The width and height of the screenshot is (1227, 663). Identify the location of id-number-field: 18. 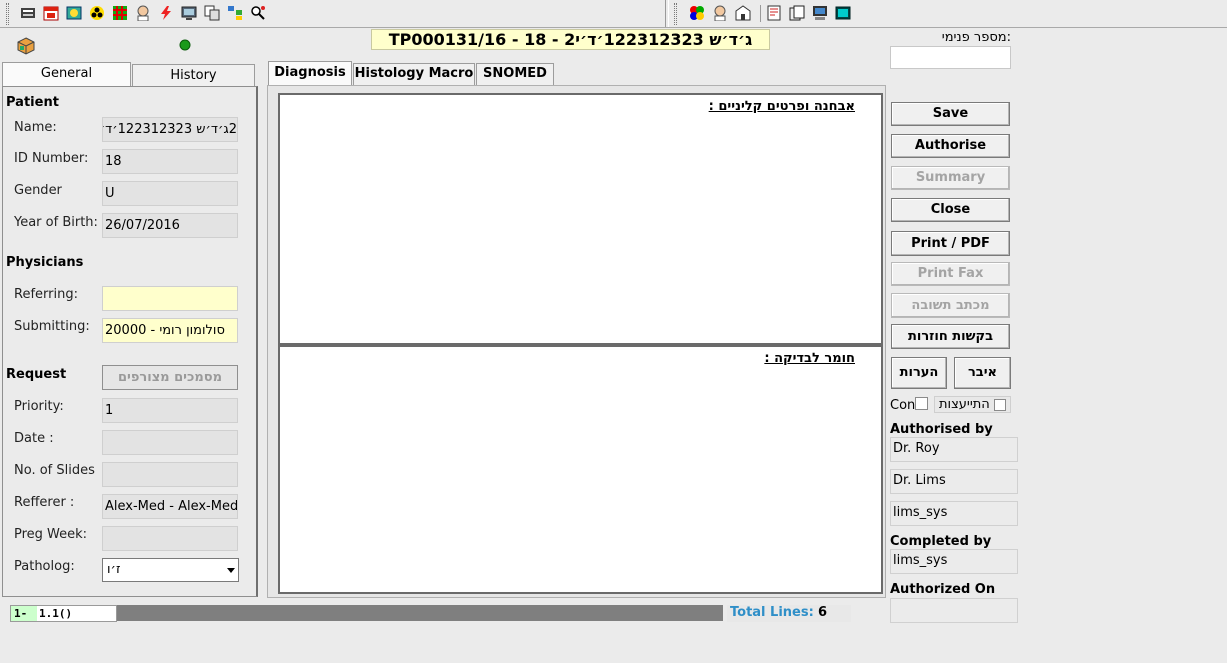
(170, 161).